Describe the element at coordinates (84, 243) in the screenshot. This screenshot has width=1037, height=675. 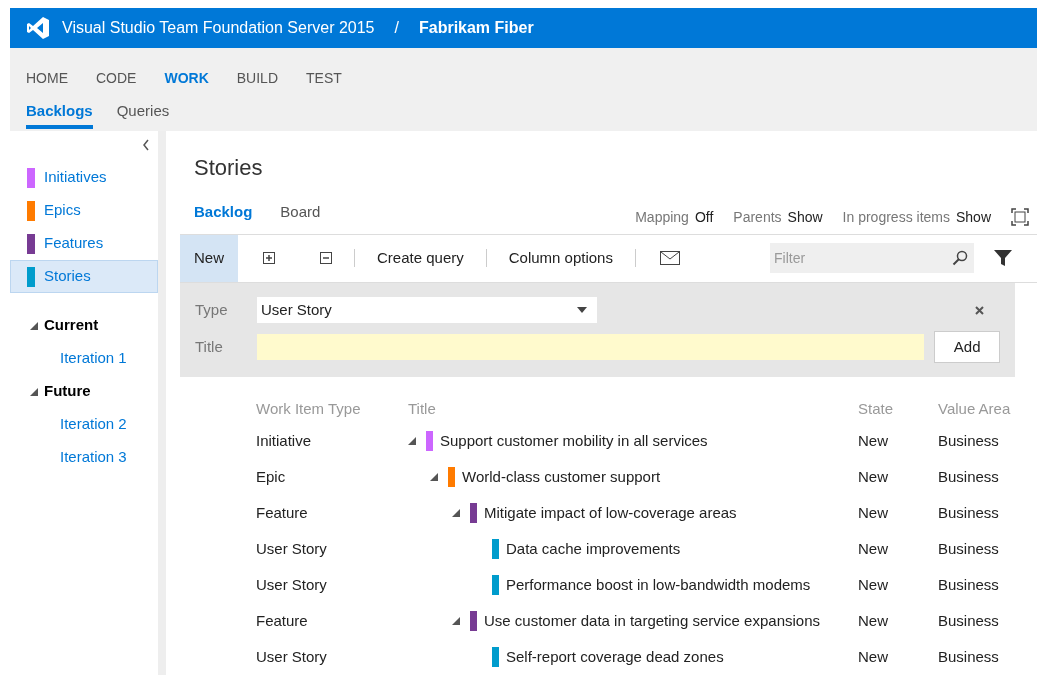
I see `backlog-level-item: Features` at that location.